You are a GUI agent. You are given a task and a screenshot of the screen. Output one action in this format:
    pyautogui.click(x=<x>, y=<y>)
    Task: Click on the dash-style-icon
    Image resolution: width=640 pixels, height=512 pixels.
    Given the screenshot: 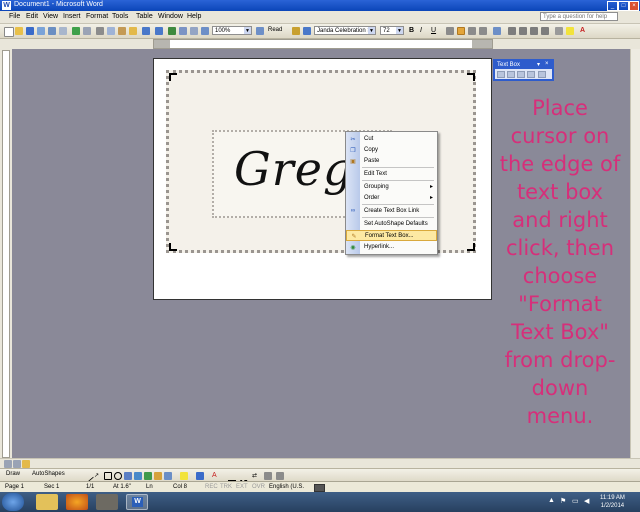 What is the action you would take?
    pyautogui.click(x=244, y=476)
    